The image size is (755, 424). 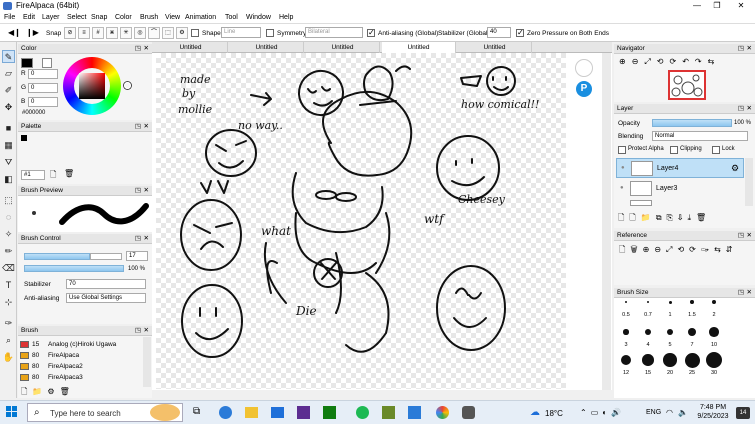 What do you see at coordinates (520, 32) in the screenshot?
I see `zero-pressure-checkbox` at bounding box center [520, 32].